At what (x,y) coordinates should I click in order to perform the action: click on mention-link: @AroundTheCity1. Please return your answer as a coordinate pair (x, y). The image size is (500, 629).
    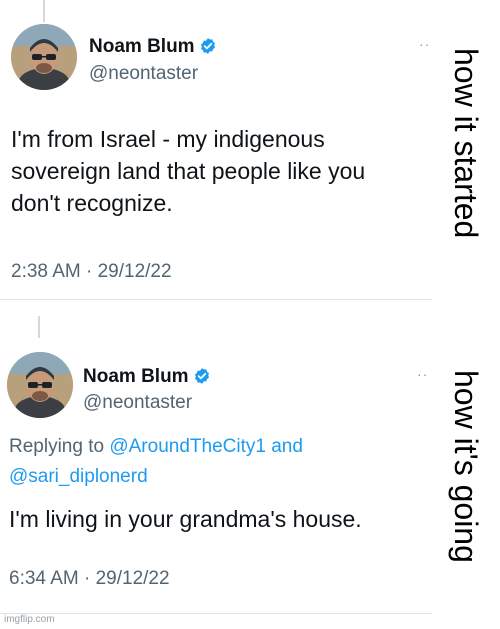
    Looking at the image, I should click on (187, 446).